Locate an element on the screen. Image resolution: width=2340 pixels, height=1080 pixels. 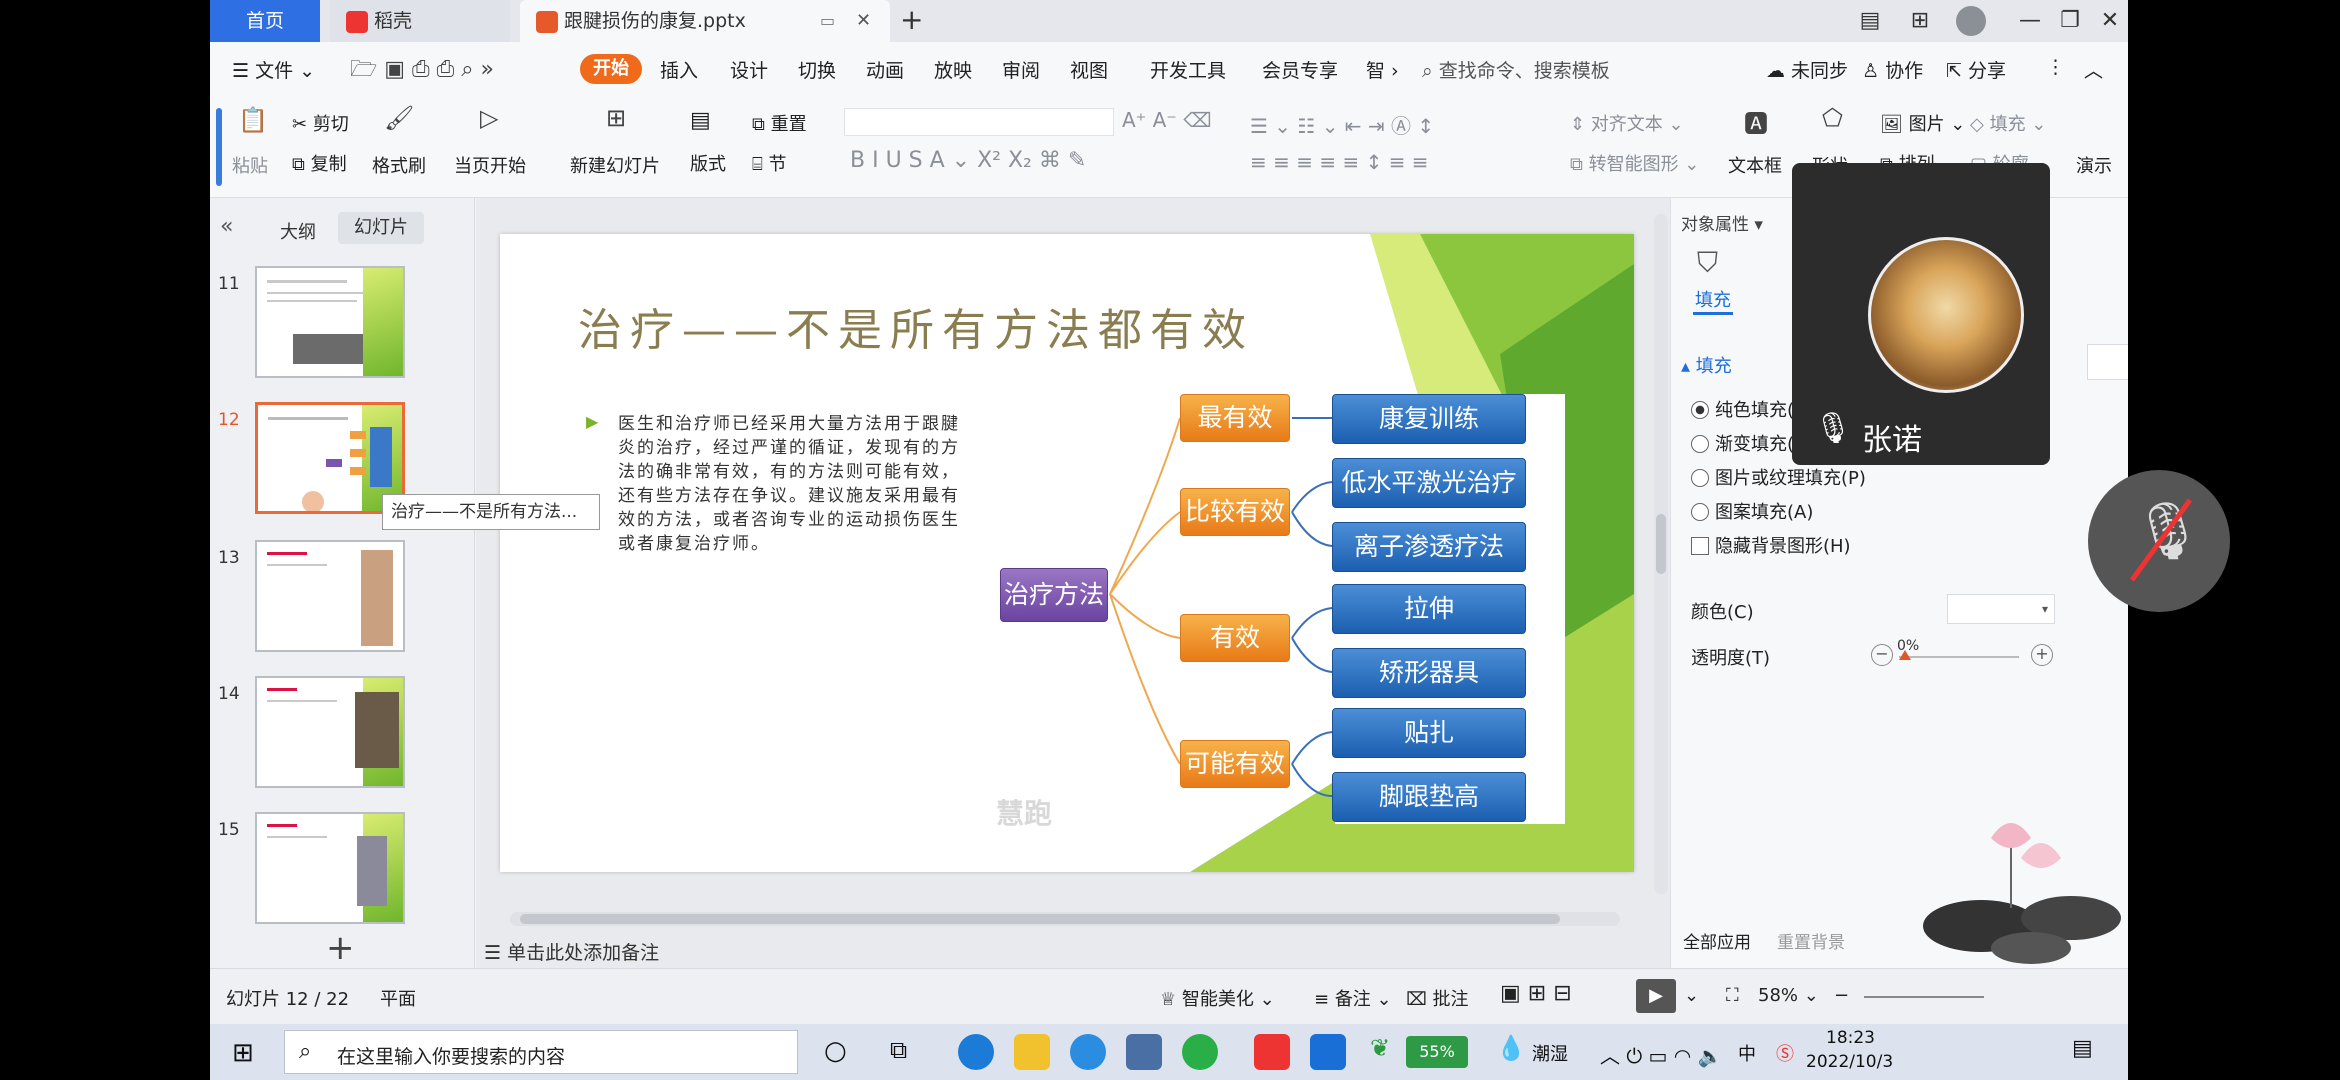
apps-grid-icon: ⊞ is located at coordinates (1920, 21).